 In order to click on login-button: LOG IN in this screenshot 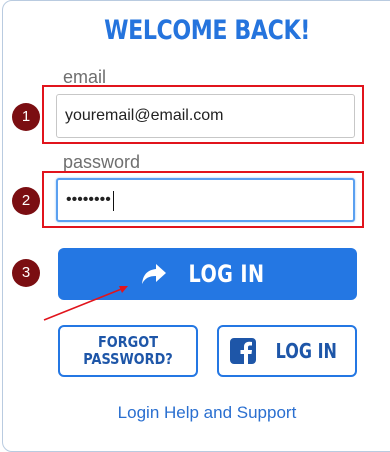, I will do `click(207, 274)`.